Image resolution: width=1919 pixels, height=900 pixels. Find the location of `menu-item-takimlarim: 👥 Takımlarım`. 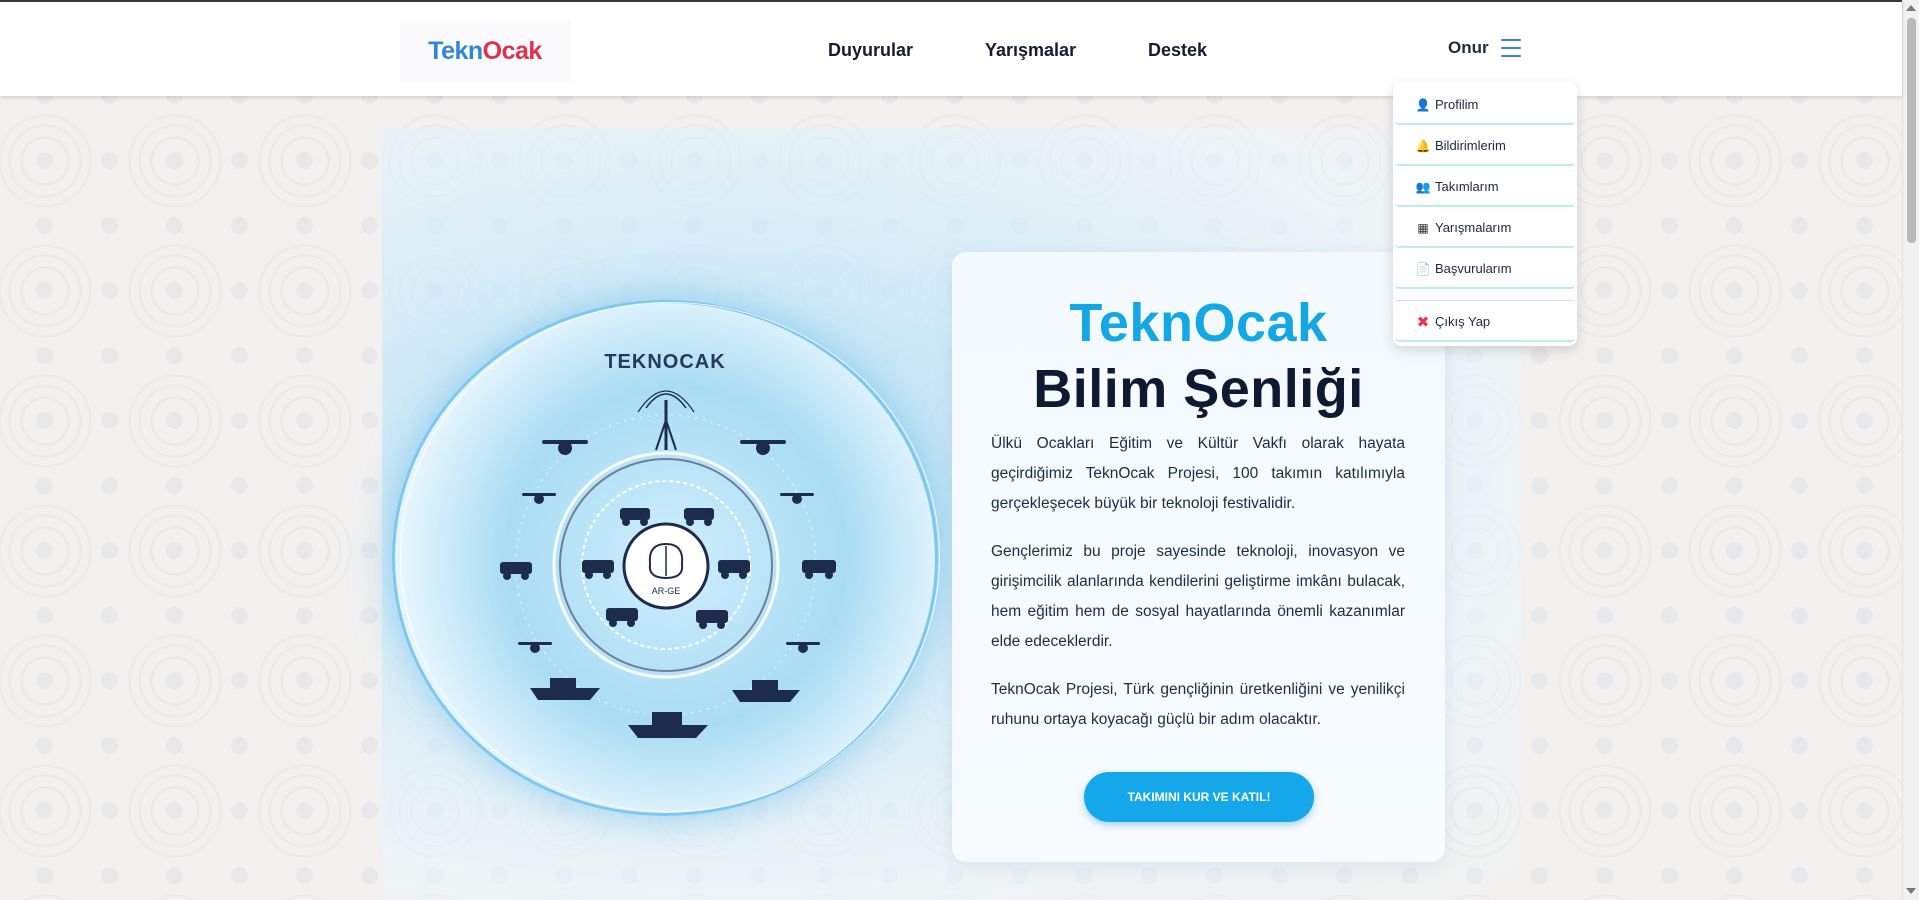

menu-item-takimlarim: 👥 Takımlarım is located at coordinates (1485, 187).